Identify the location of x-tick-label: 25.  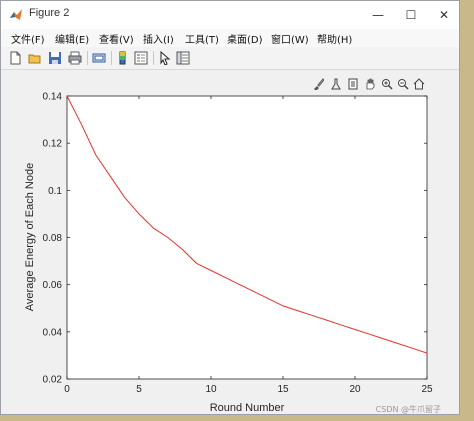
(427, 389).